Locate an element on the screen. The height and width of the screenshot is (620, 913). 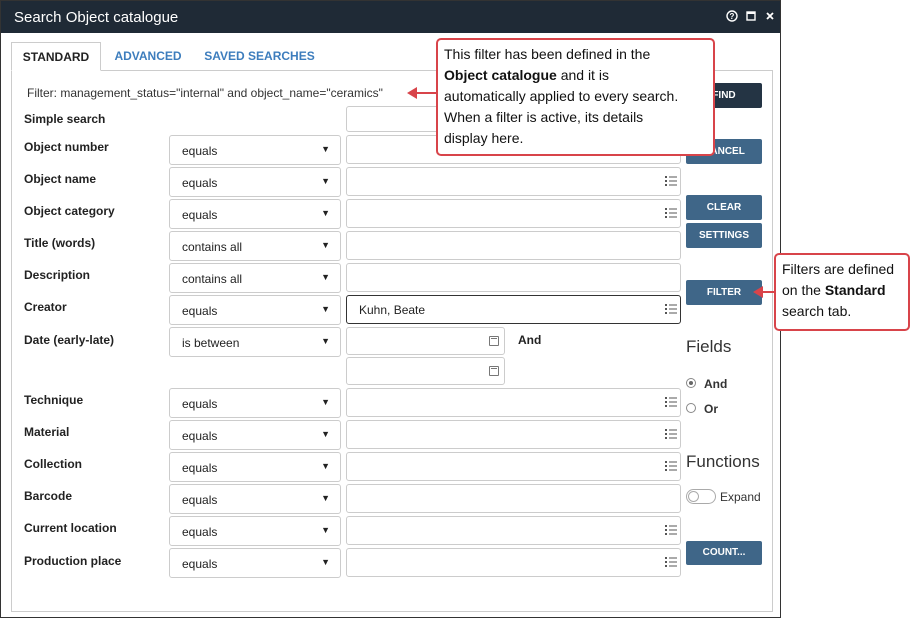
date-operator: is between ▼ is located at coordinates (255, 342).